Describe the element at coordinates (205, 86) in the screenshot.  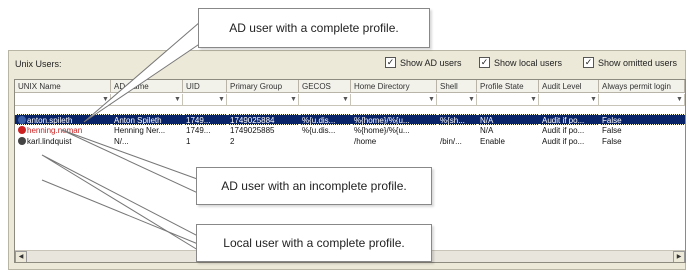
I see `column-header-uid: UID` at that location.